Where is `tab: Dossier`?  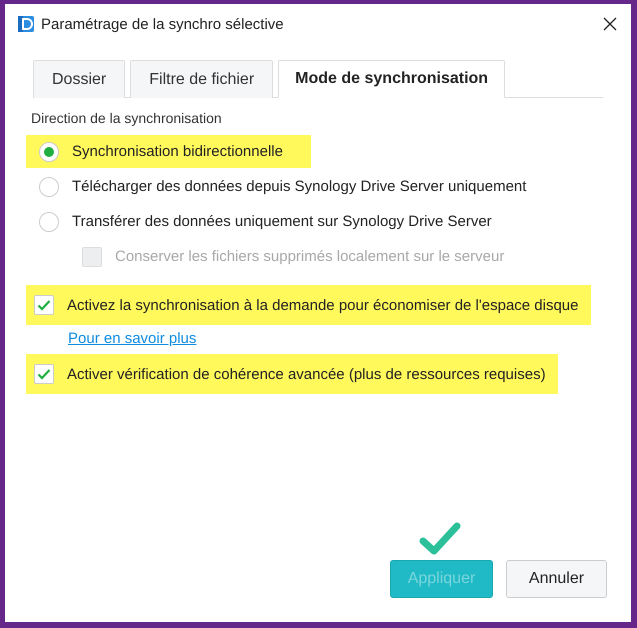 tab: Dossier is located at coordinates (79, 79).